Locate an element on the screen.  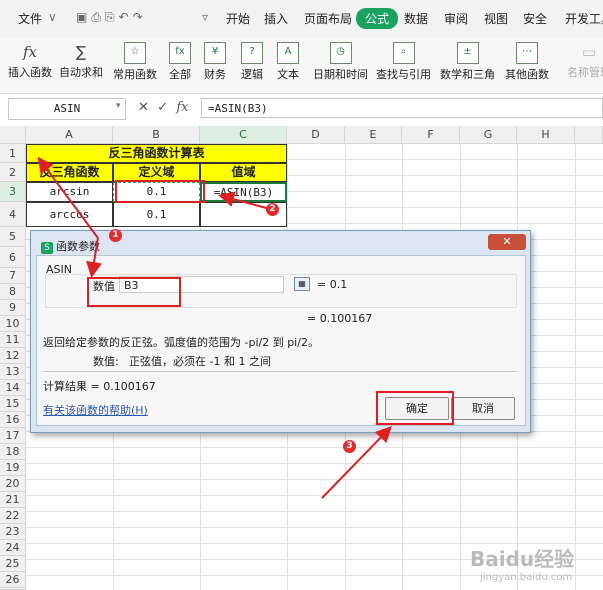
watermark-logo: Baidu经验 is located at coordinates (522, 559).